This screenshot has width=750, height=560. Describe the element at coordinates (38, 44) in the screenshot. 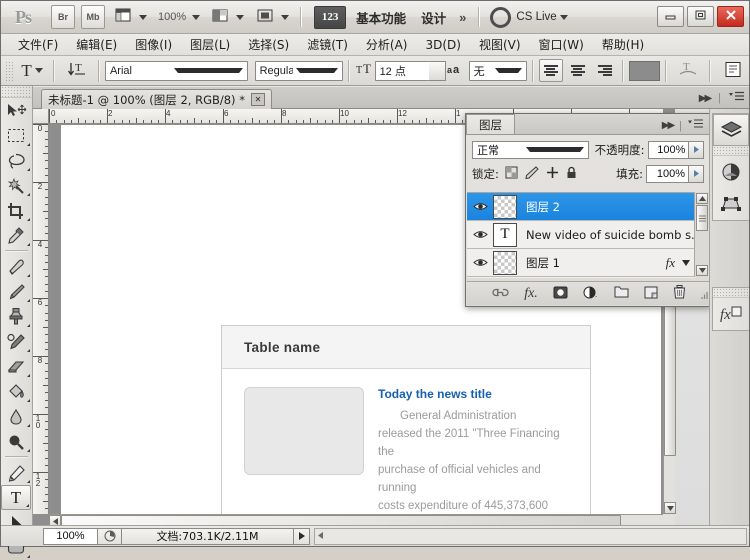

I see `menu-file: 文件(F)` at that location.